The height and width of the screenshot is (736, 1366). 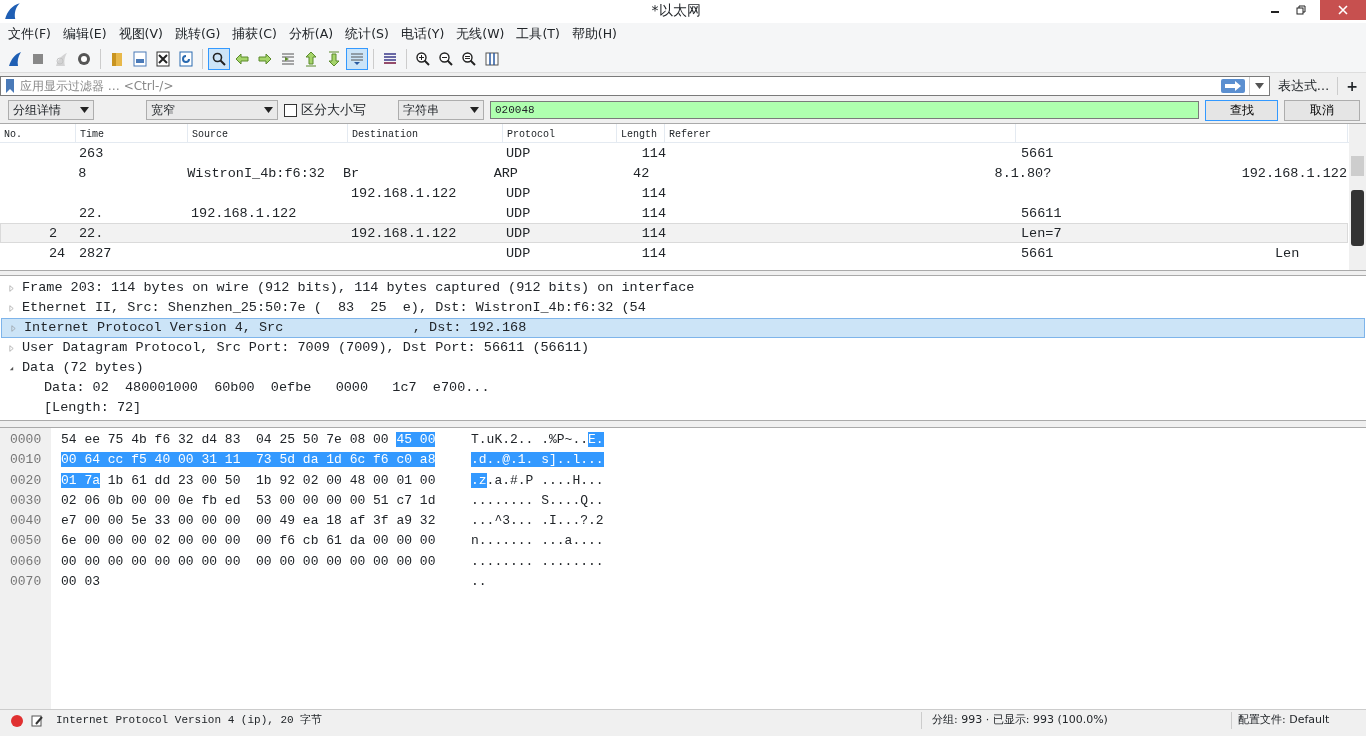 I want to click on ascii-text: E., so click(x=596, y=439).